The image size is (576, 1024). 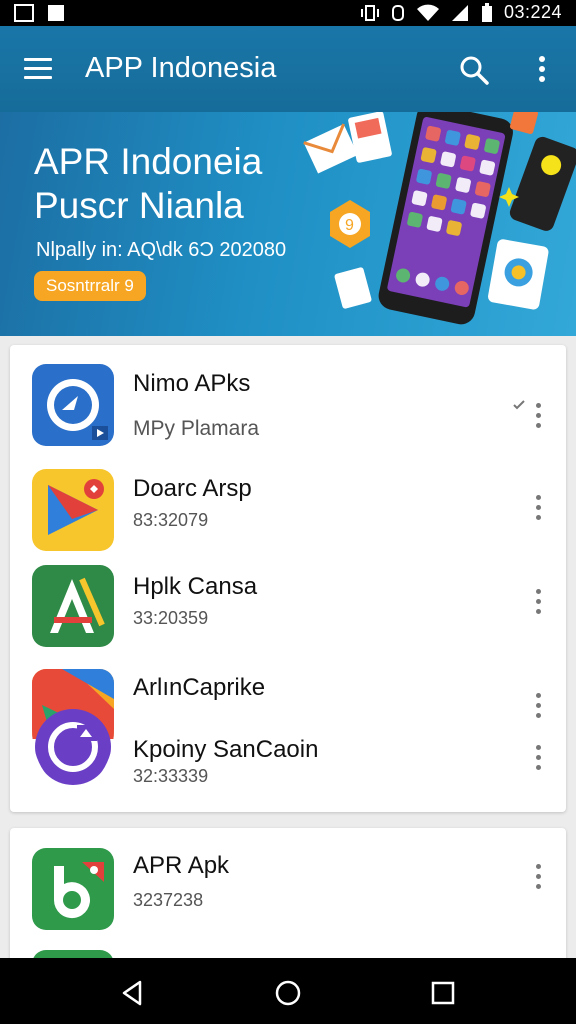 What do you see at coordinates (226, 749) in the screenshot?
I see `app-name: Kpoiny SanCaoin` at bounding box center [226, 749].